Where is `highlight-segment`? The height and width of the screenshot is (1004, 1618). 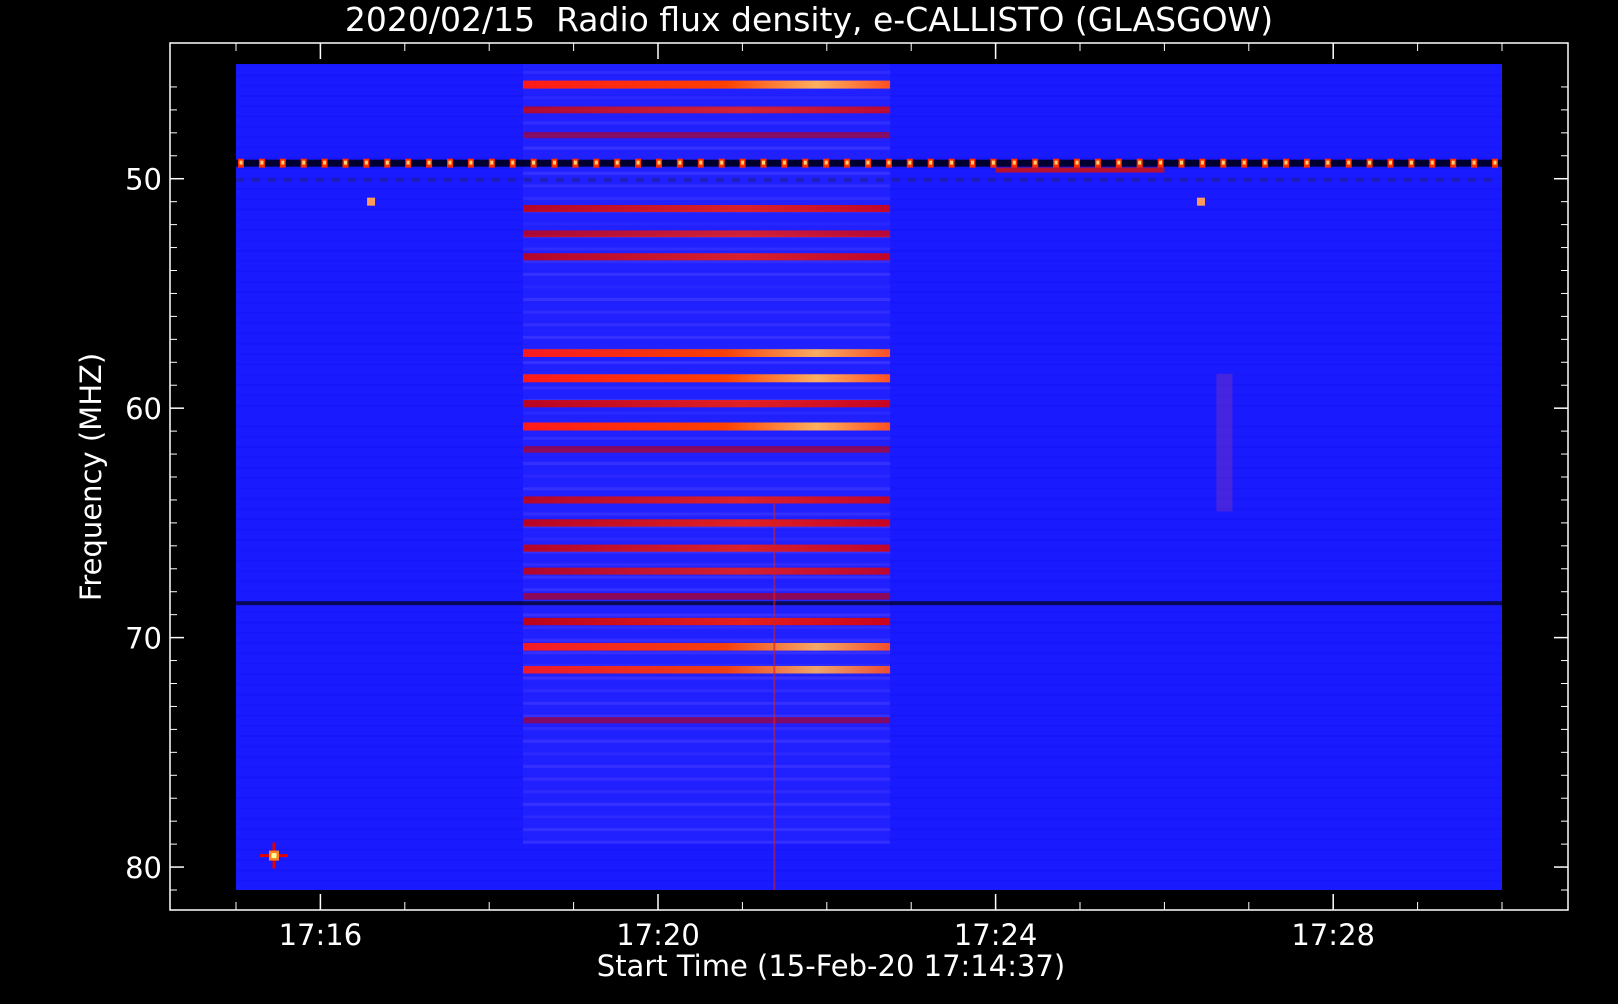 highlight-segment is located at coordinates (1080, 170).